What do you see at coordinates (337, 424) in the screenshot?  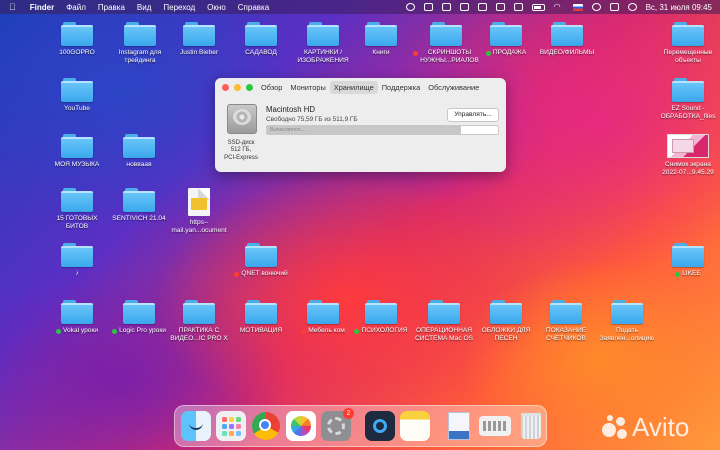 I see `system-preferences-icon: 2` at bounding box center [337, 424].